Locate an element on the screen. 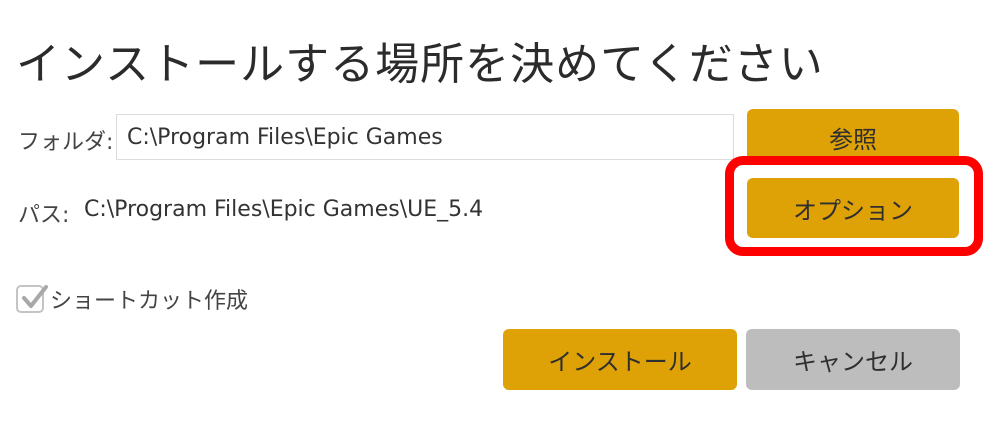  shortcut-checkbox is located at coordinates (32, 299).